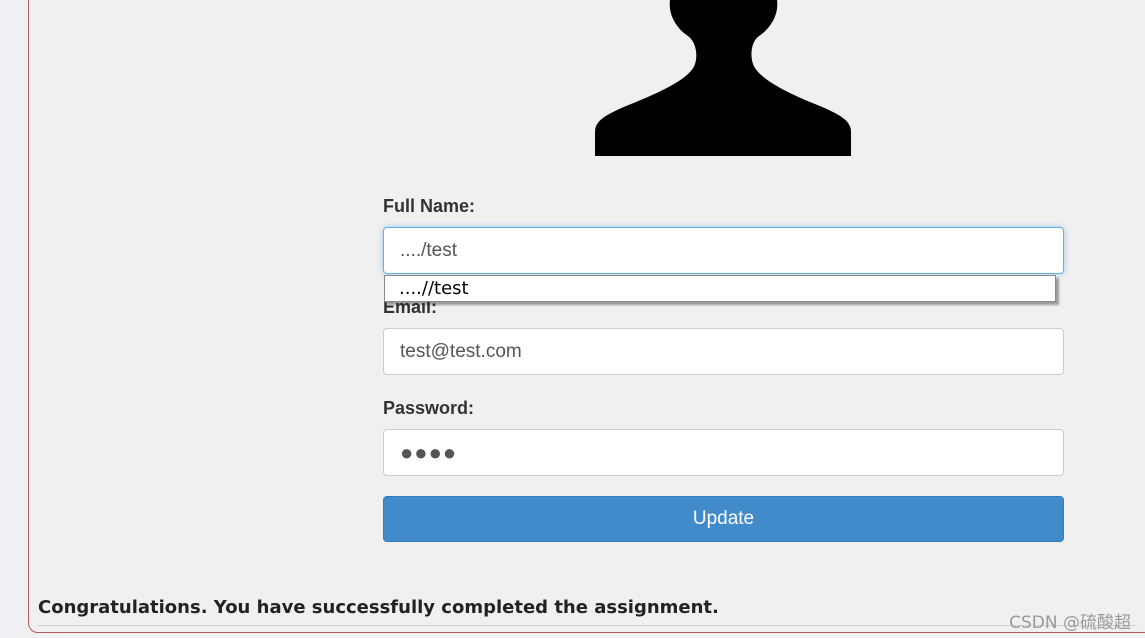 The height and width of the screenshot is (638, 1145). I want to click on divider, so click(587, 625).